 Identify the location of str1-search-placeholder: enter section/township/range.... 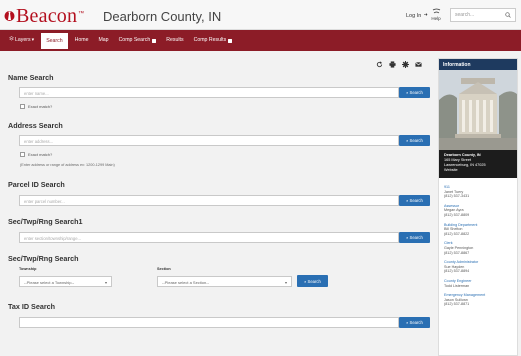
(53, 238).